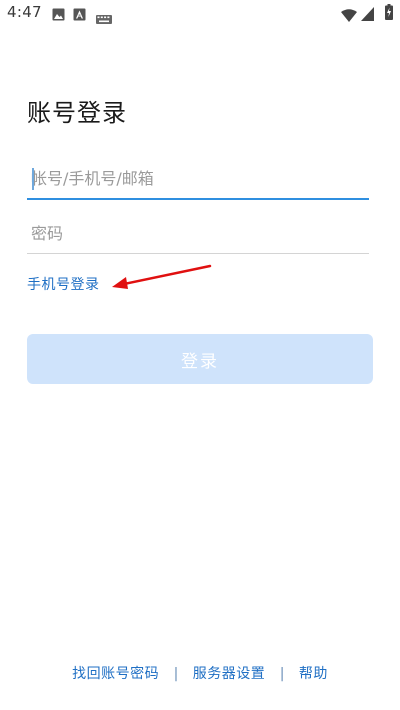 The width and height of the screenshot is (400, 710). I want to click on retrieve-password-link: 找回账号密码, so click(115, 674).